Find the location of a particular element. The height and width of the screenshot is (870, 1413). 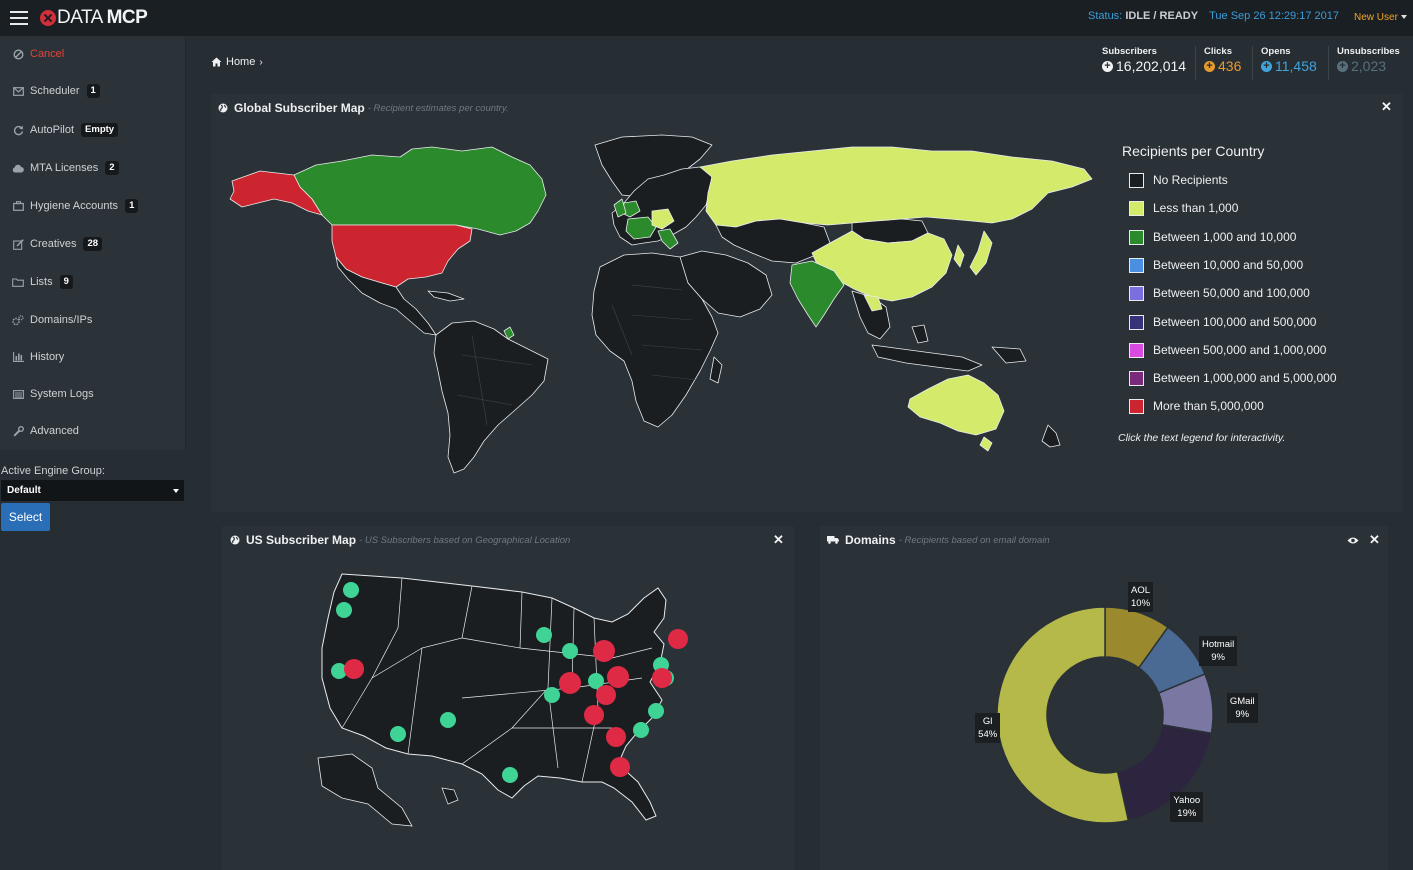

legend-item: Between 1,000,000 and 5,000,000 is located at coordinates (1233, 378).